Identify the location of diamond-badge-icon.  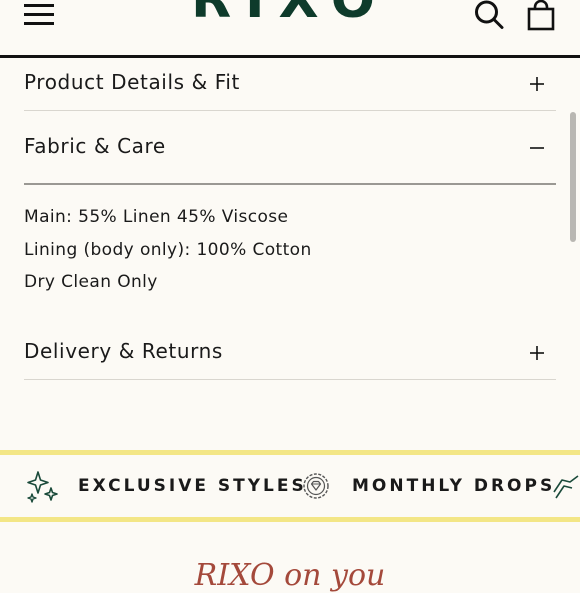
(316, 488).